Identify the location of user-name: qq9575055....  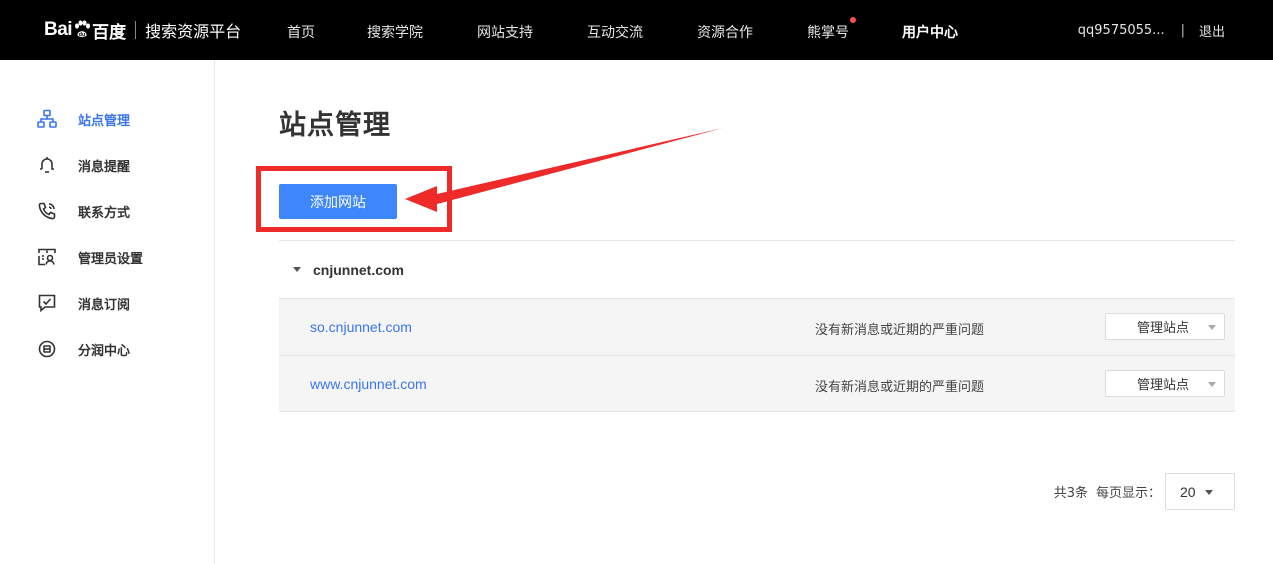
(1121, 30).